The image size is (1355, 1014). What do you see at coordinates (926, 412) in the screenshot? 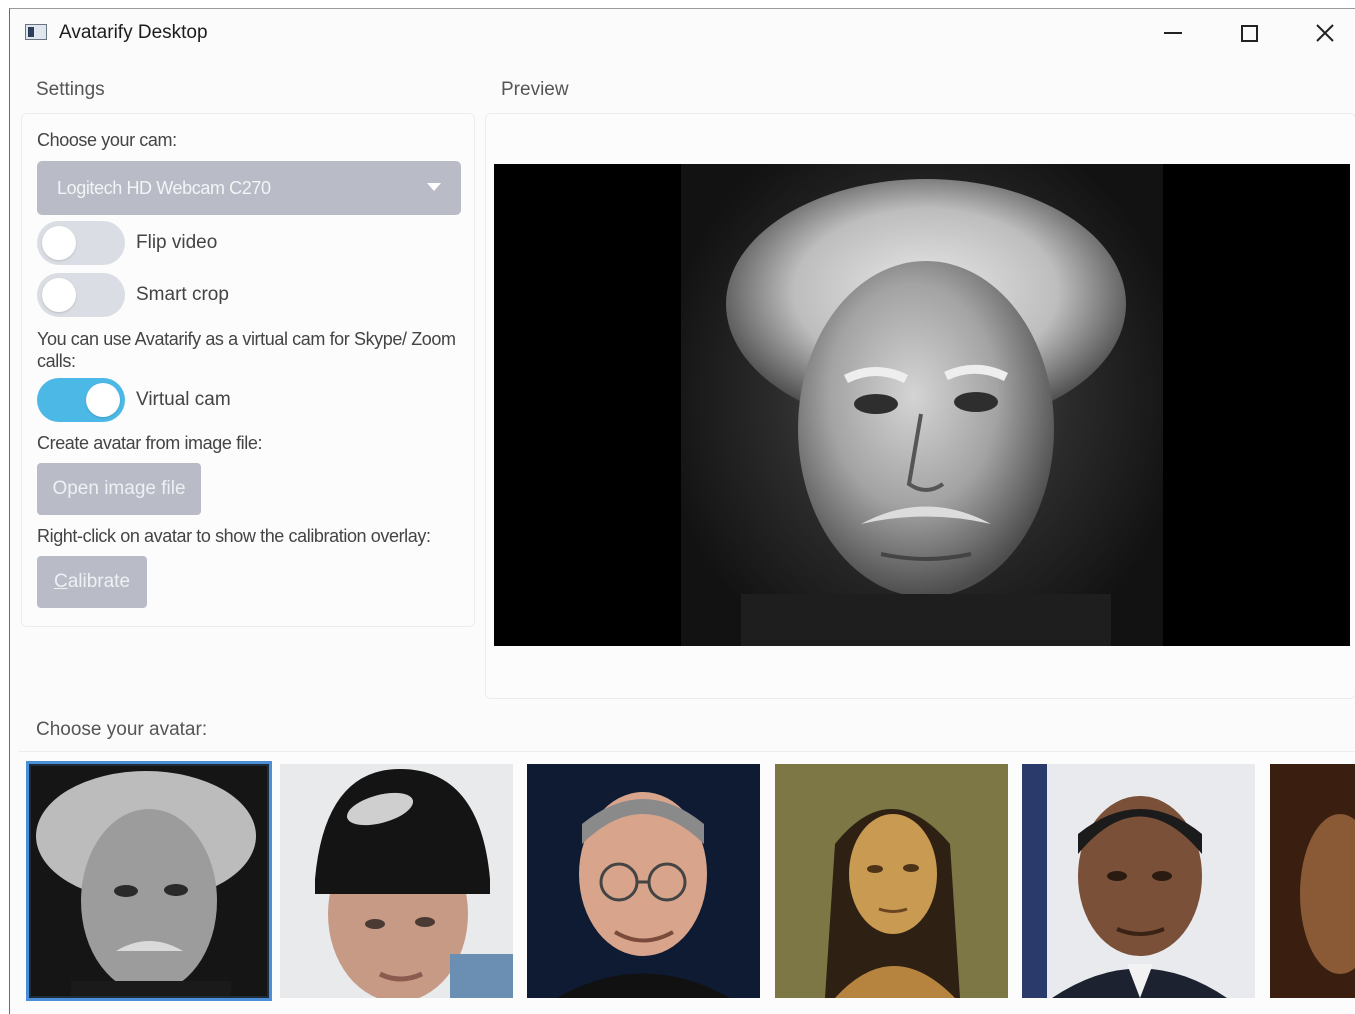
I see `preview-face` at bounding box center [926, 412].